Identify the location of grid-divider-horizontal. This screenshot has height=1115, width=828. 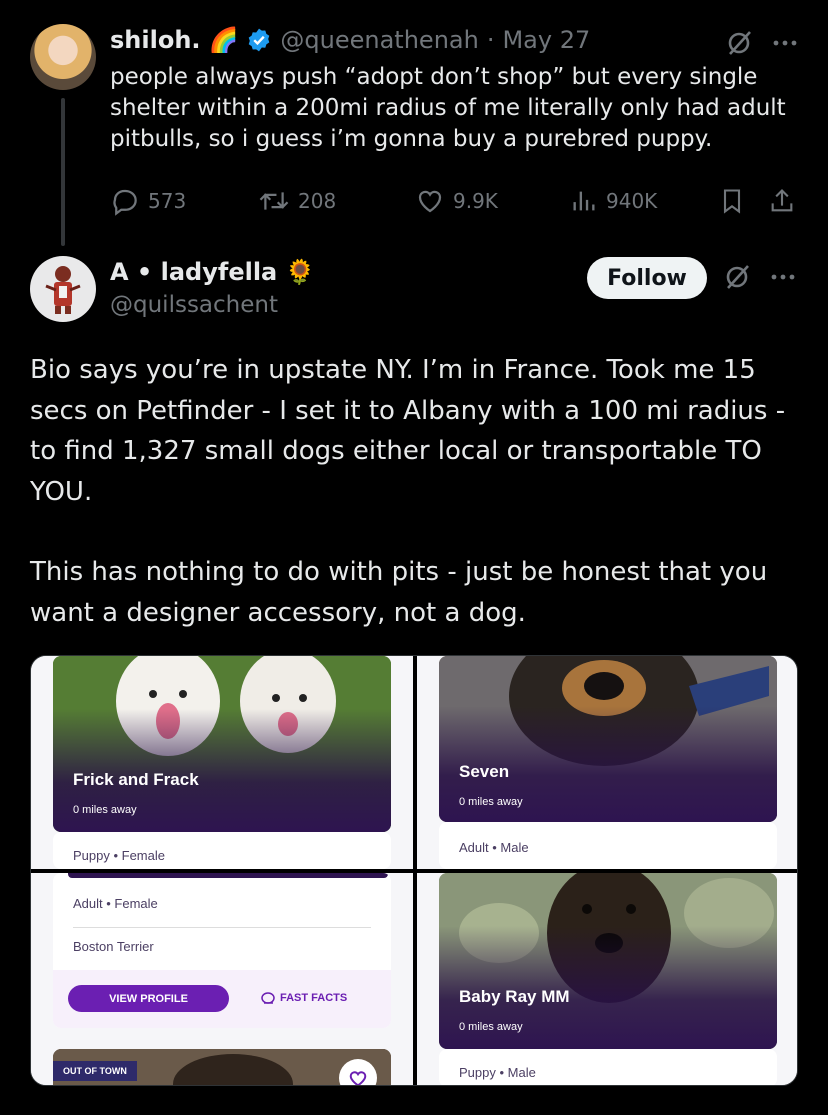
(414, 871).